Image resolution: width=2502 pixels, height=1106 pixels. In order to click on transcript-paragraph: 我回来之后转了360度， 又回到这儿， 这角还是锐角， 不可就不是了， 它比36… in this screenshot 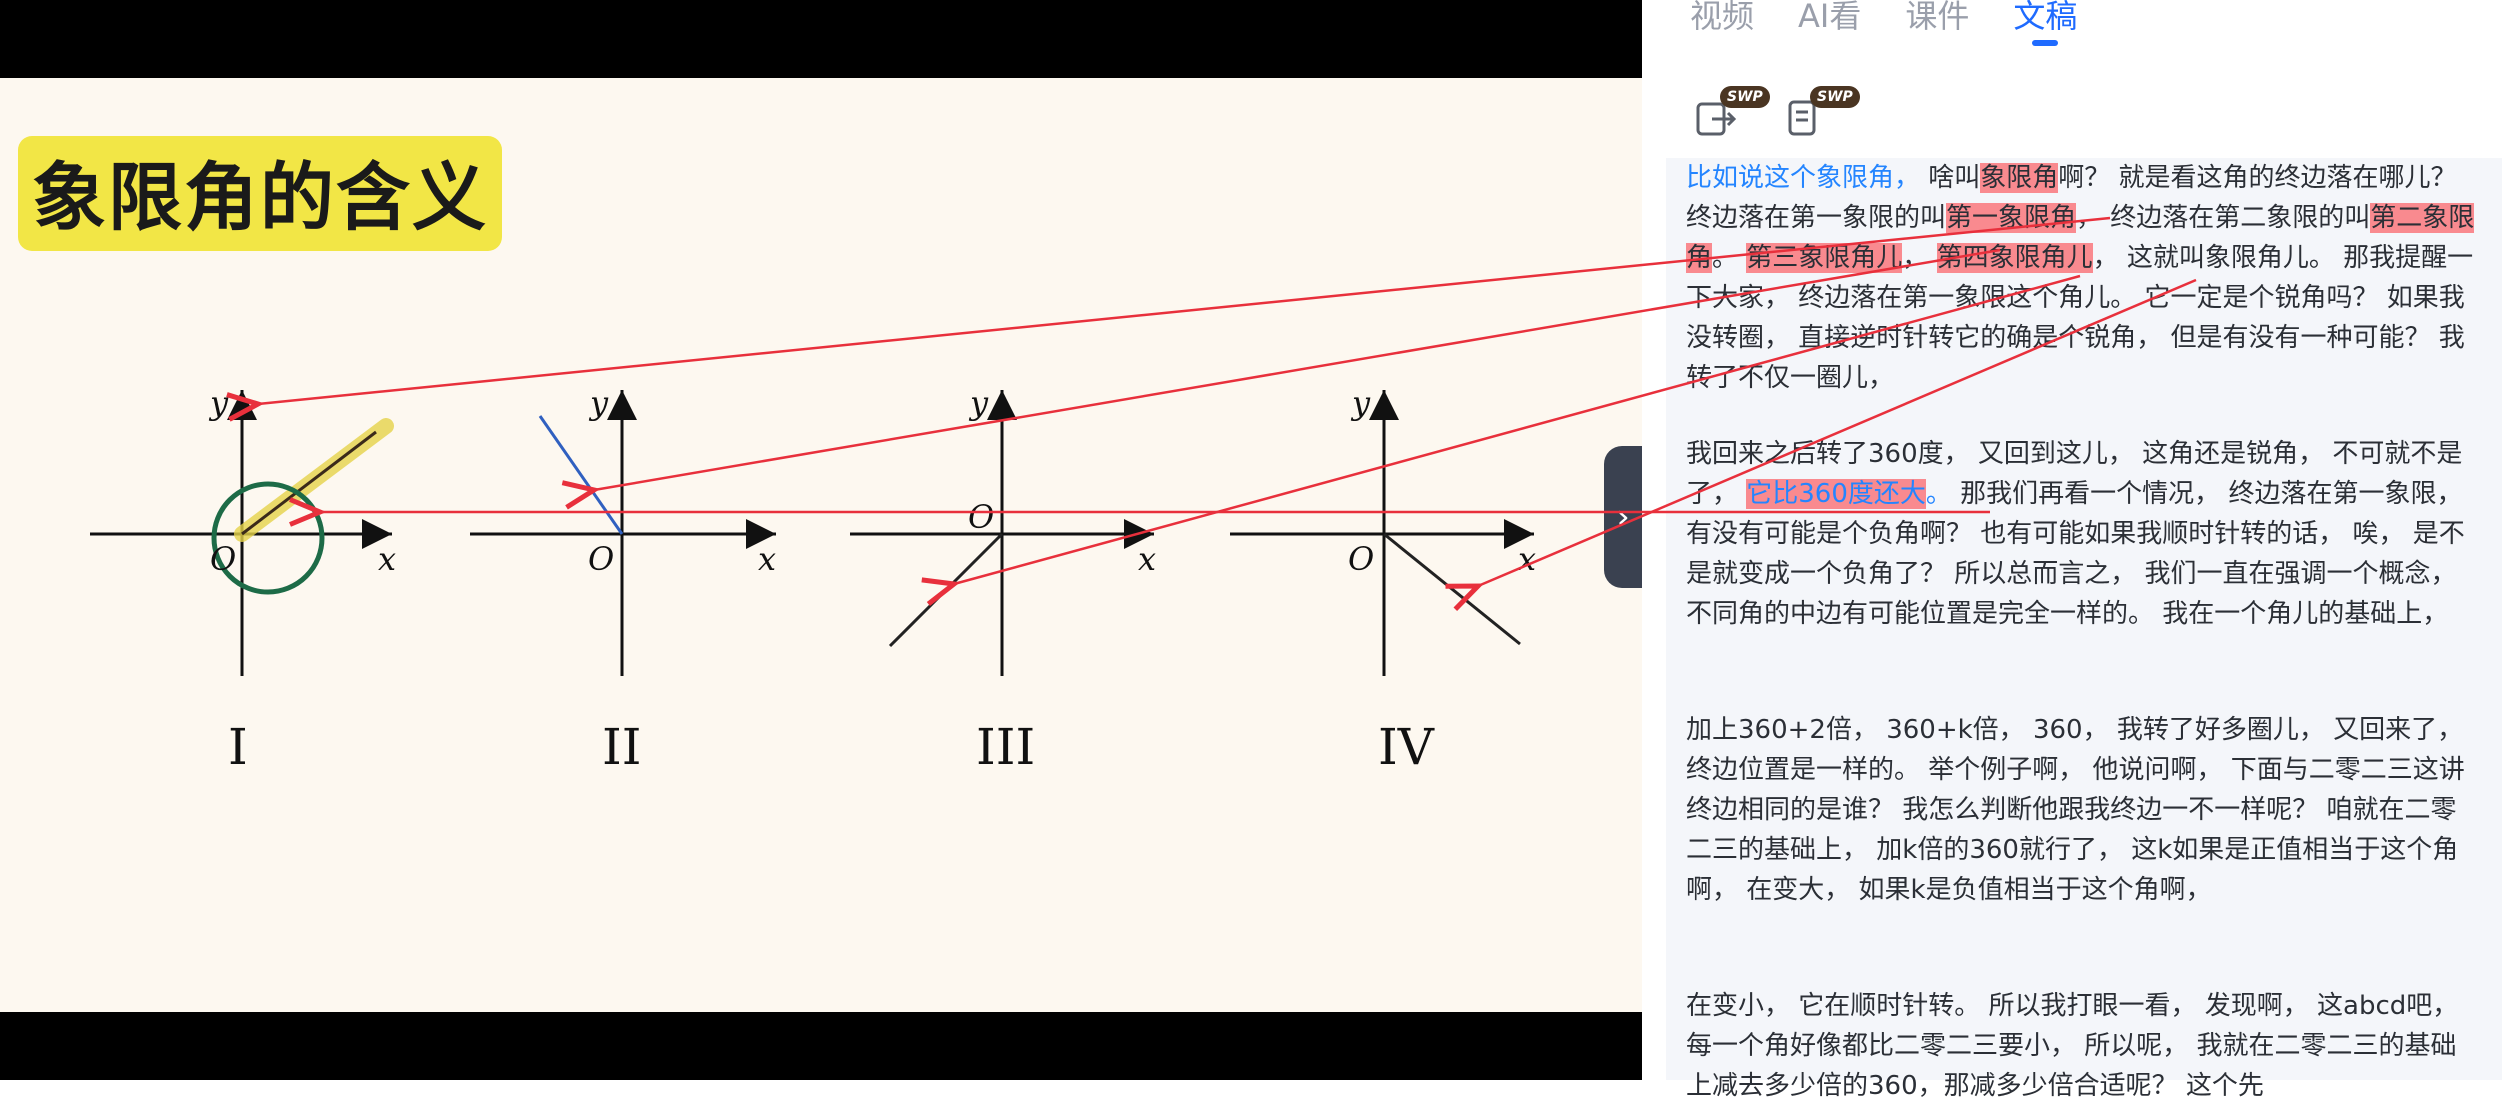, I will do `click(2081, 534)`.